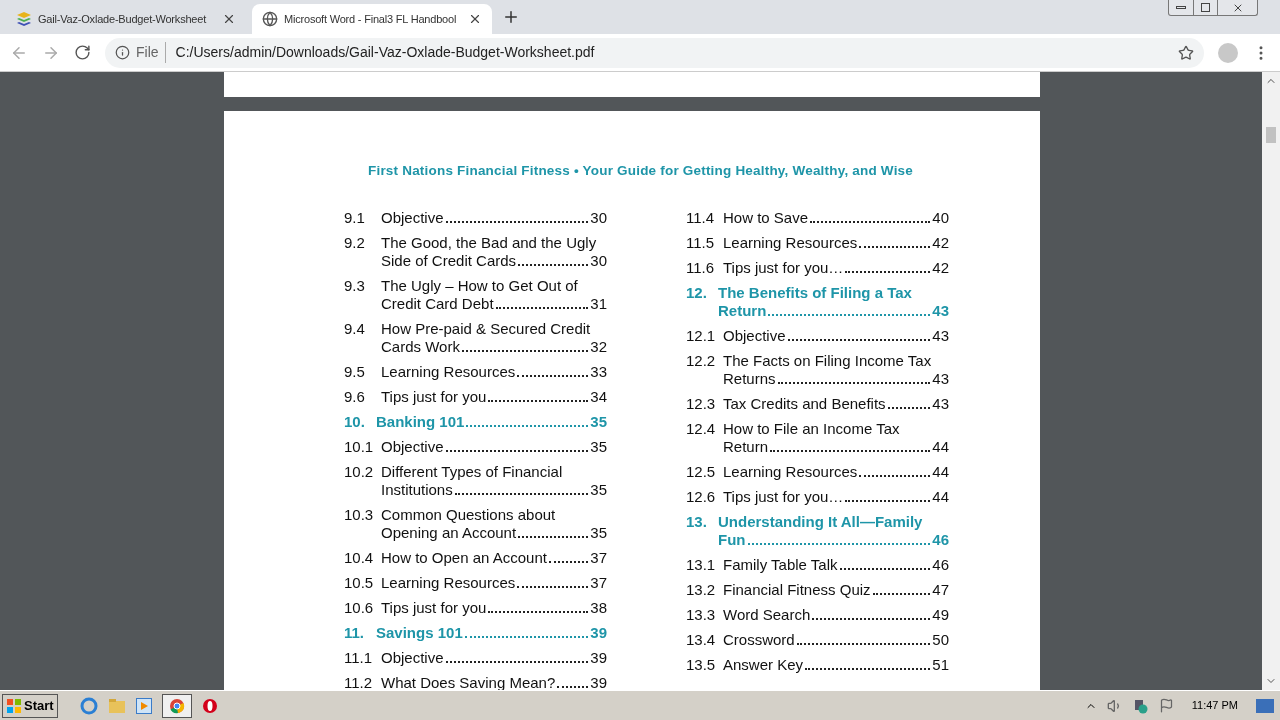 The height and width of the screenshot is (720, 1280). What do you see at coordinates (270, 19) in the screenshot?
I see `globe-icon` at bounding box center [270, 19].